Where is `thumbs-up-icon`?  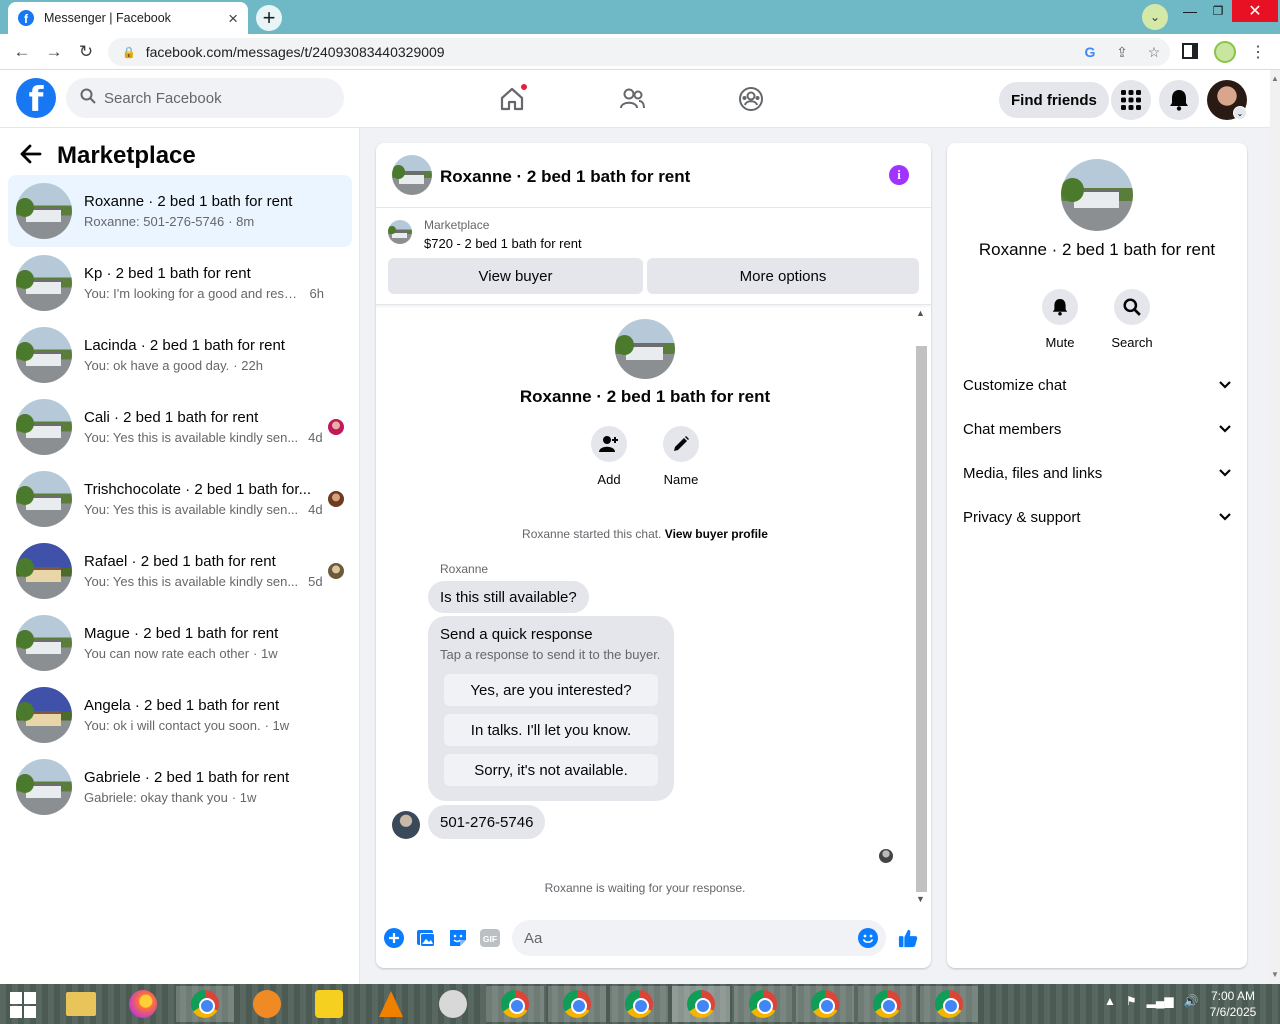
thumbs-up-icon is located at coordinates (908, 938).